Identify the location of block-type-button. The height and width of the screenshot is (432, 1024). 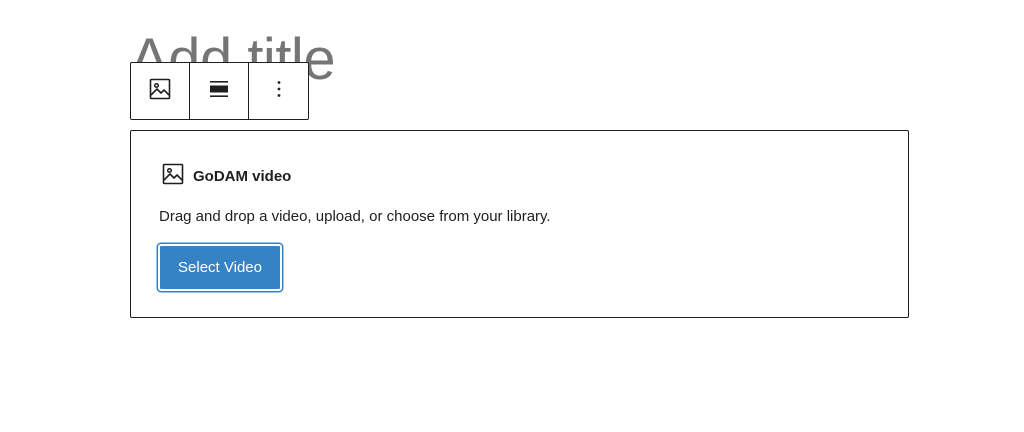
(160, 91).